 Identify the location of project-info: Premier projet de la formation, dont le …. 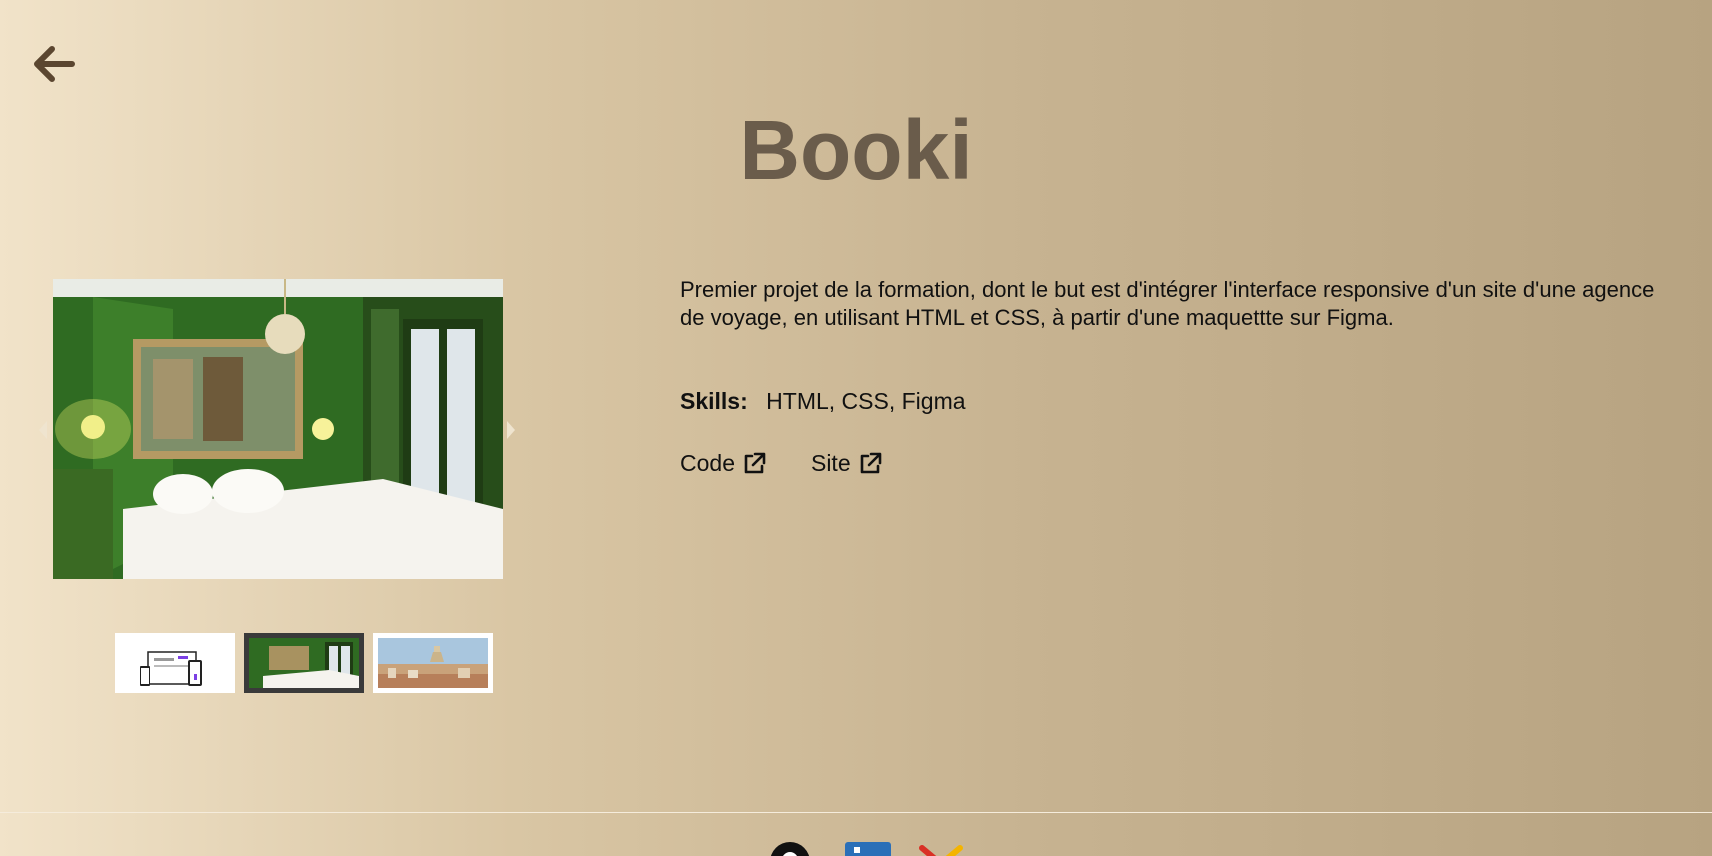
(1180, 376).